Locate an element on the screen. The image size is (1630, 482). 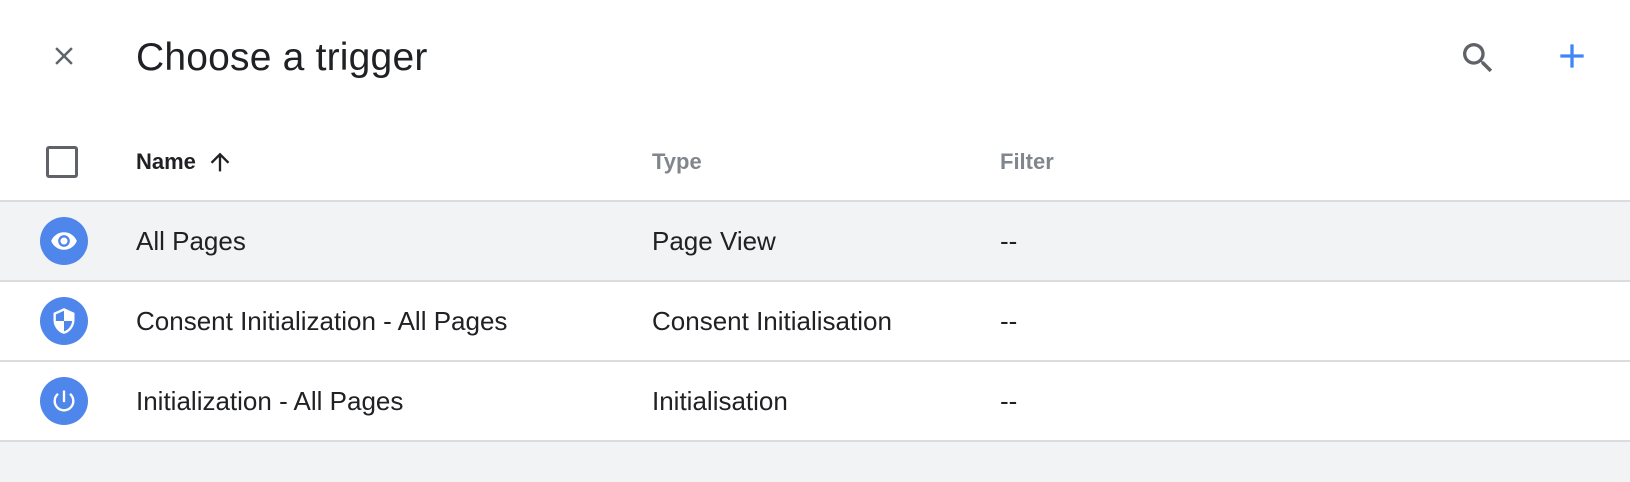
add-trigger-button is located at coordinates (1572, 56).